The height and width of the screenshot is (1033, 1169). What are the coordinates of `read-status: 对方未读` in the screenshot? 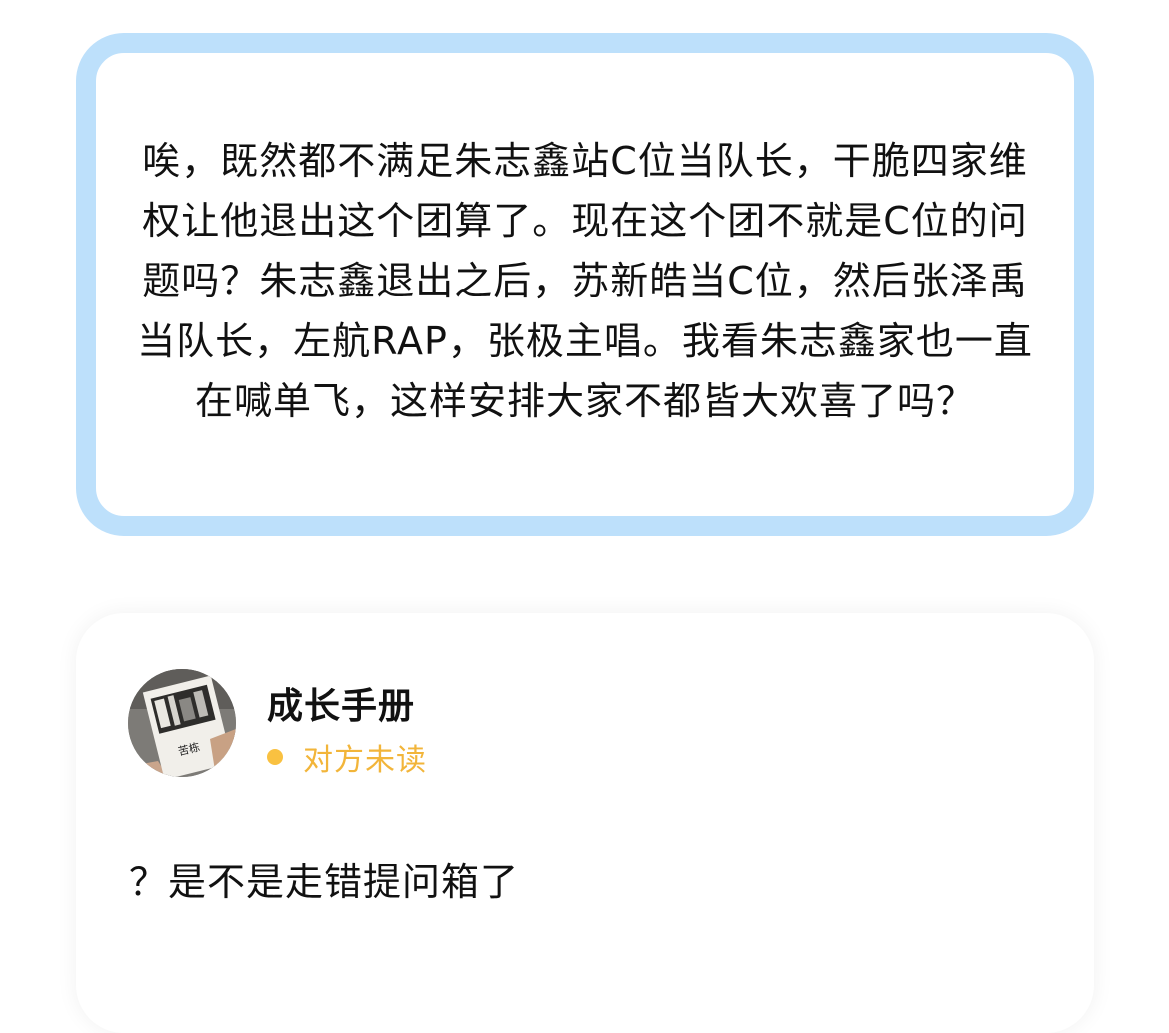 It's located at (347, 757).